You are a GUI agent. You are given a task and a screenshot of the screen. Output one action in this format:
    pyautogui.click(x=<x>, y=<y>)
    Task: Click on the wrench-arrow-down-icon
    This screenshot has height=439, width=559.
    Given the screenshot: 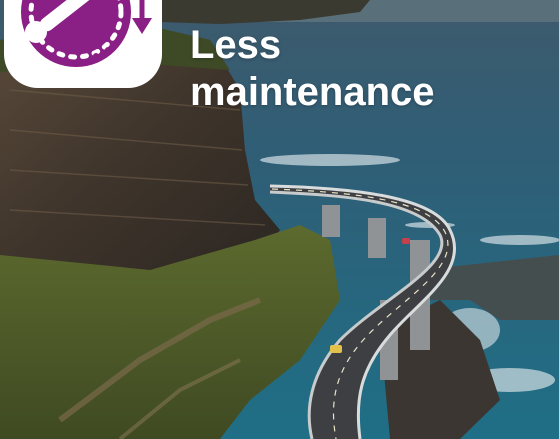 What is the action you would take?
    pyautogui.click(x=86, y=33)
    